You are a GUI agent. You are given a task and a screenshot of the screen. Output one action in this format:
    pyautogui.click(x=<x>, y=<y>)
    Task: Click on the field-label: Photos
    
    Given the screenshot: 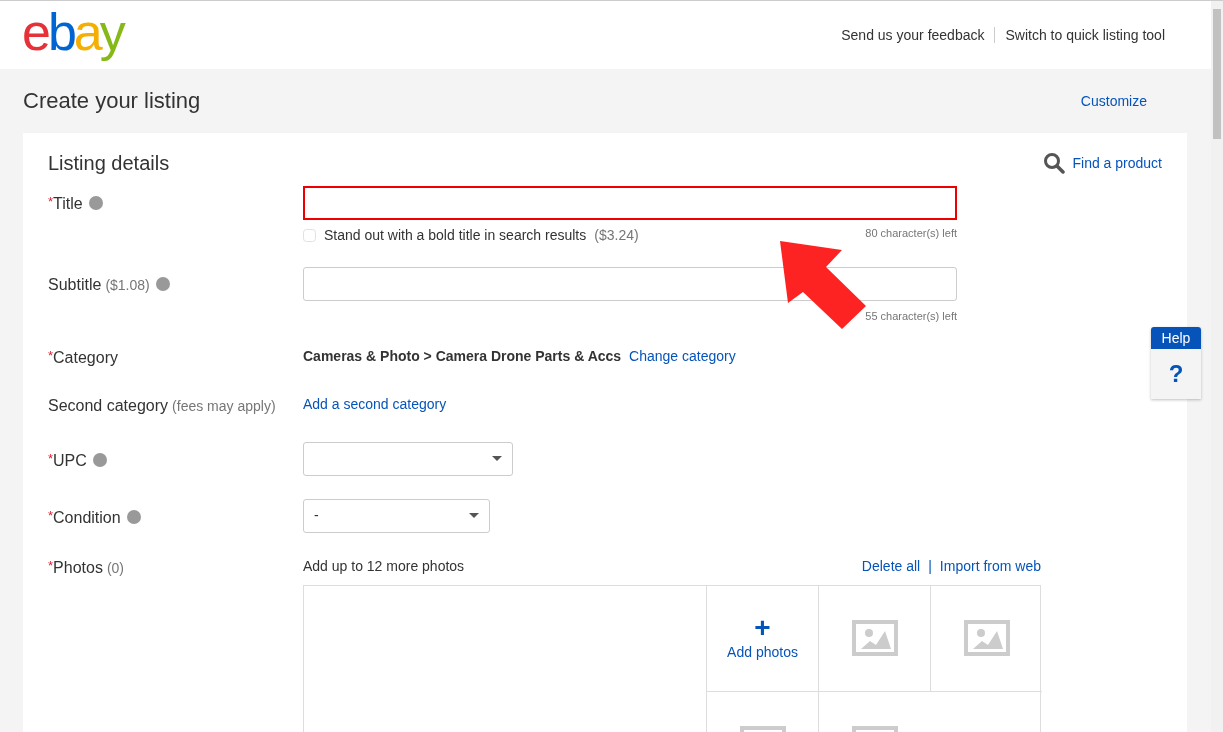 What is the action you would take?
    pyautogui.click(x=78, y=567)
    